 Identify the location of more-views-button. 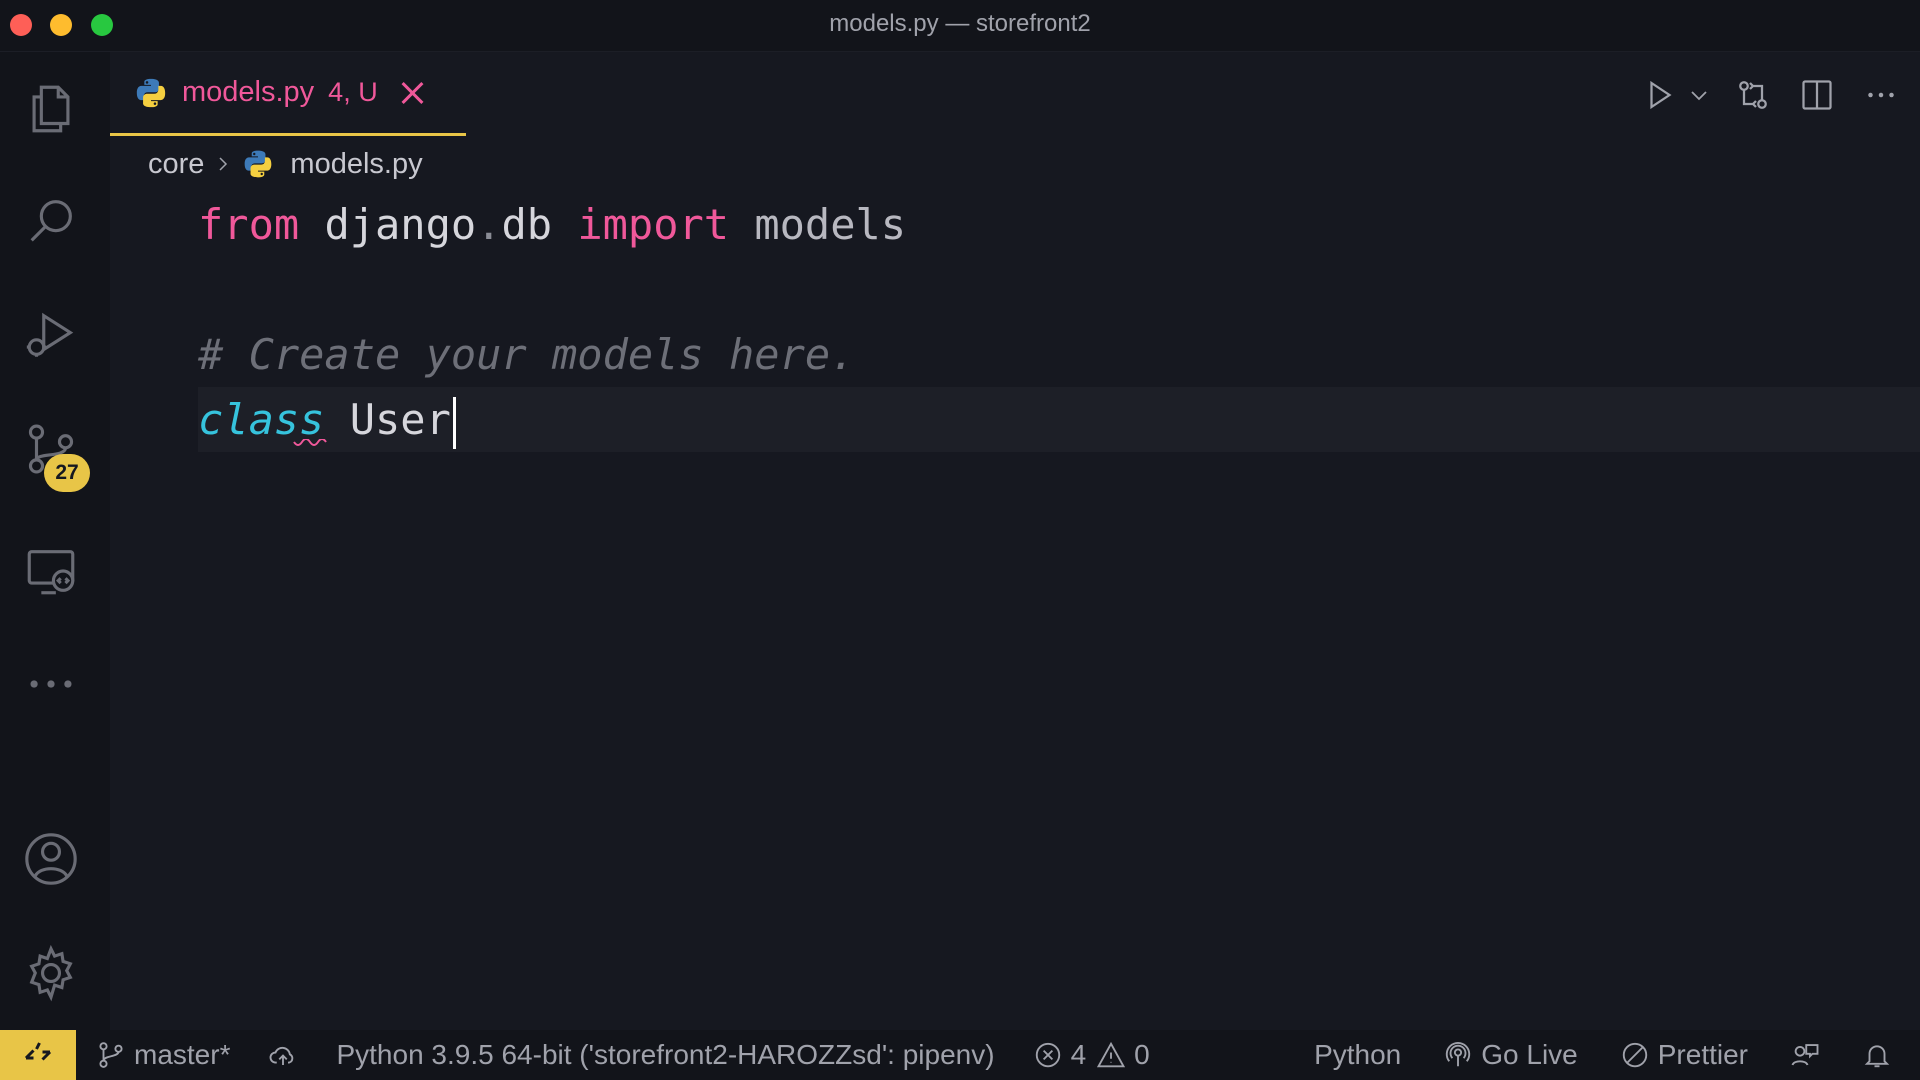
(51, 684).